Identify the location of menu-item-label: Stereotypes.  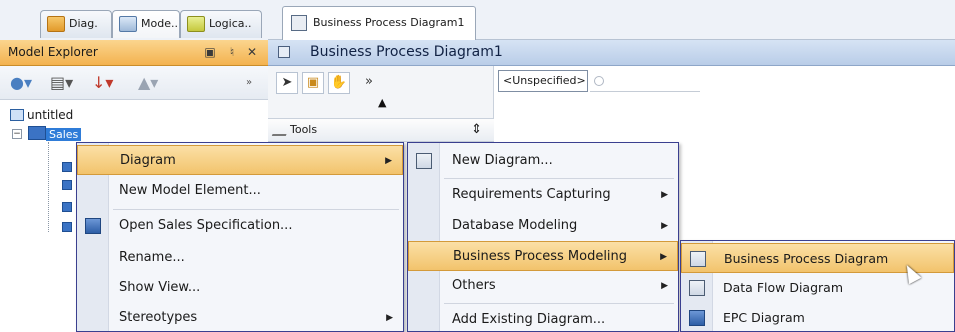
(158, 317).